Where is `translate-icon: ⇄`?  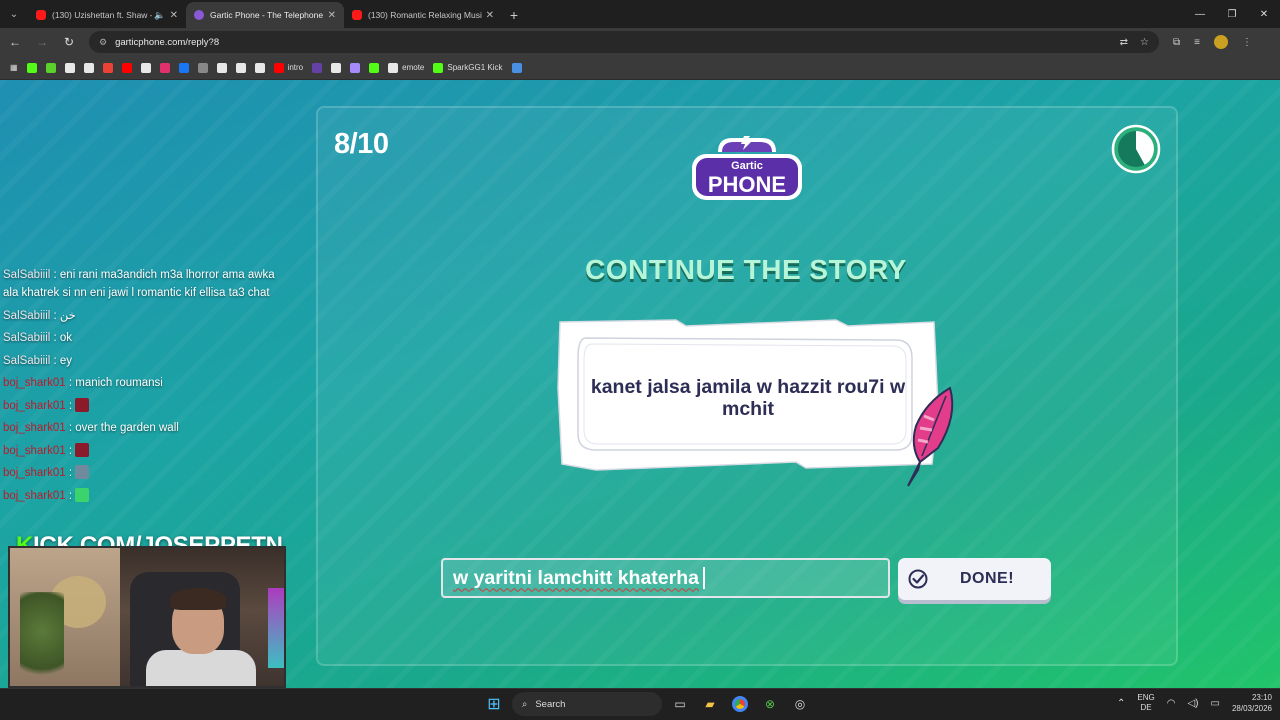
translate-icon: ⇄ is located at coordinates (1124, 42).